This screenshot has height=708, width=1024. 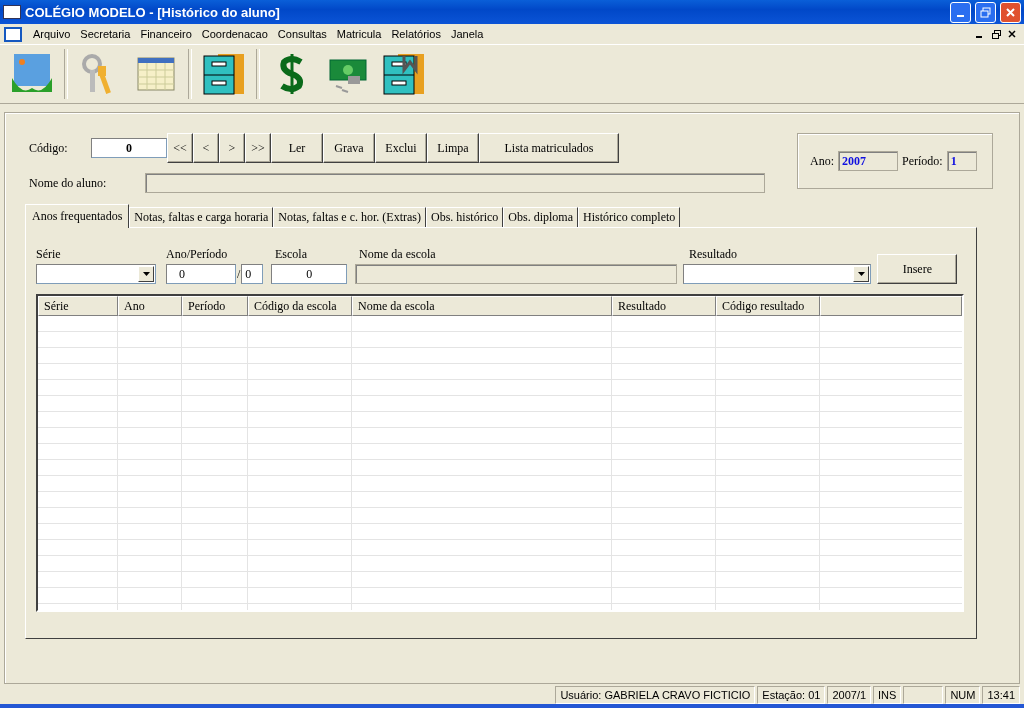 I want to click on field-label: Ano/Período, so click(x=197, y=254).